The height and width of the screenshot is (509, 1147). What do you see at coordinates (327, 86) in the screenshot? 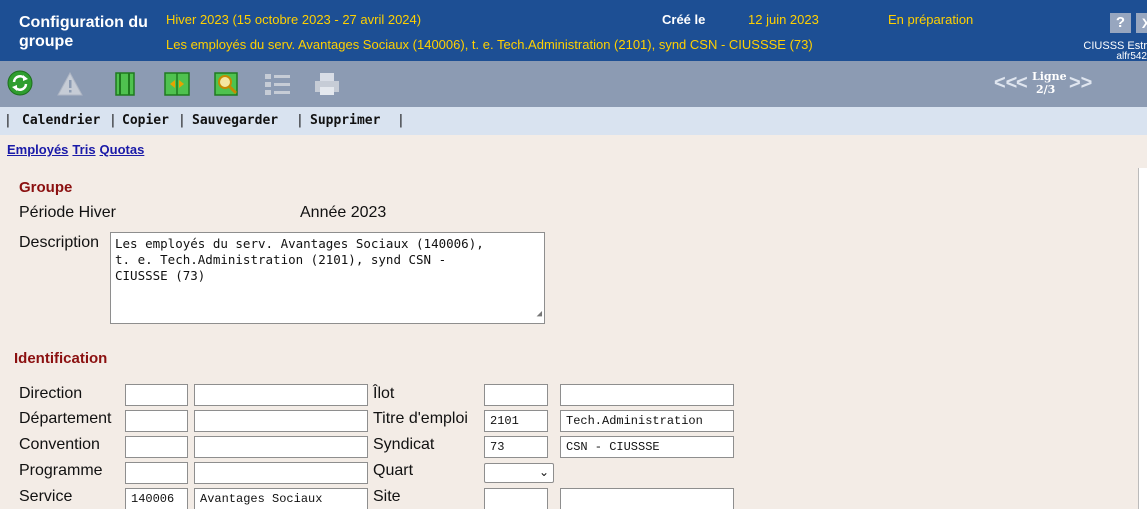
I see `print-icon` at bounding box center [327, 86].